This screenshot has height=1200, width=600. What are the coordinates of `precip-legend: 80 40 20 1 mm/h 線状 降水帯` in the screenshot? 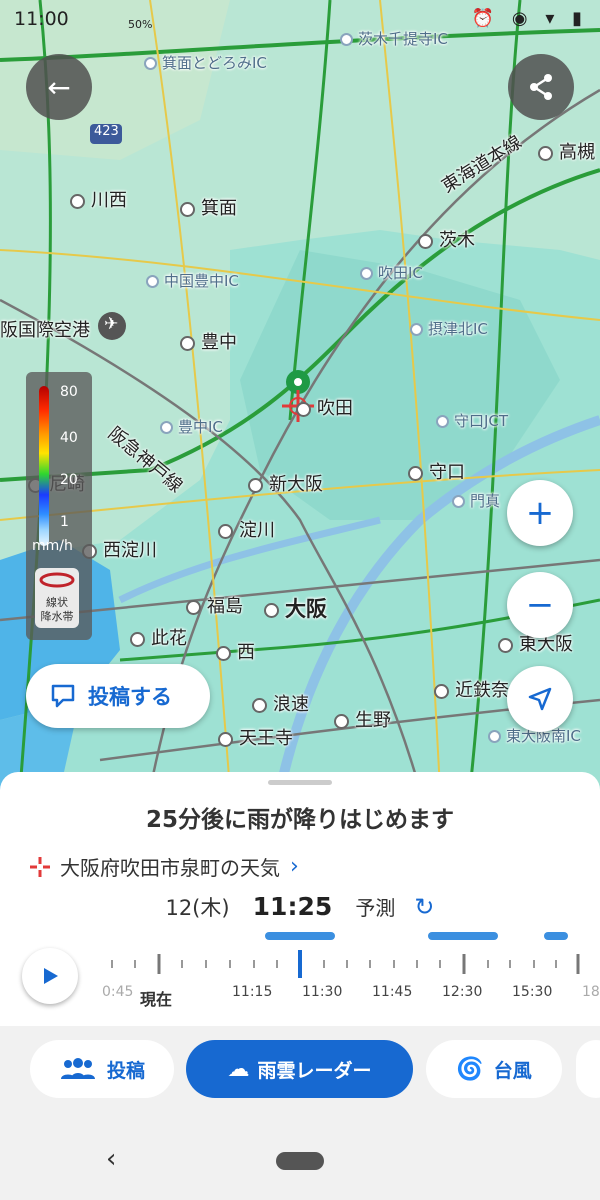 It's located at (59, 506).